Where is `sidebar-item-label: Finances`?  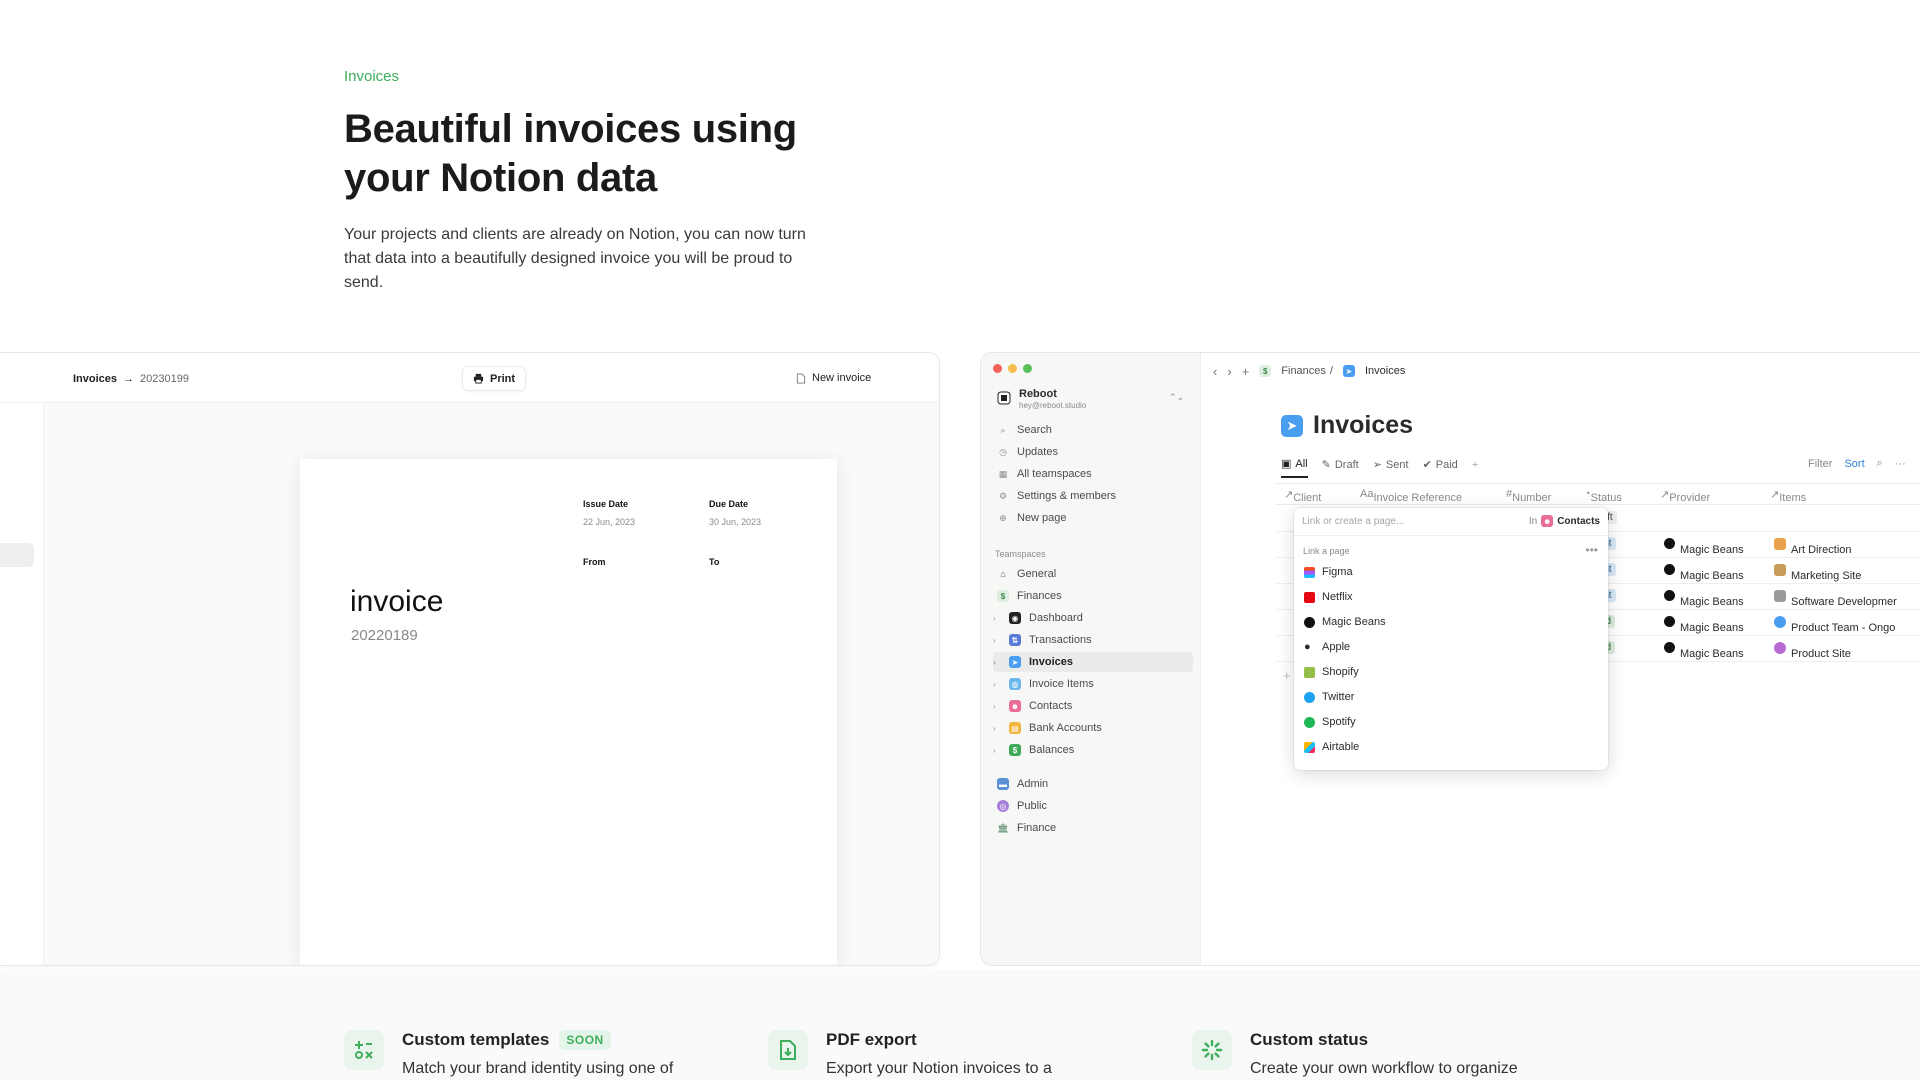 sidebar-item-label: Finances is located at coordinates (1039, 596).